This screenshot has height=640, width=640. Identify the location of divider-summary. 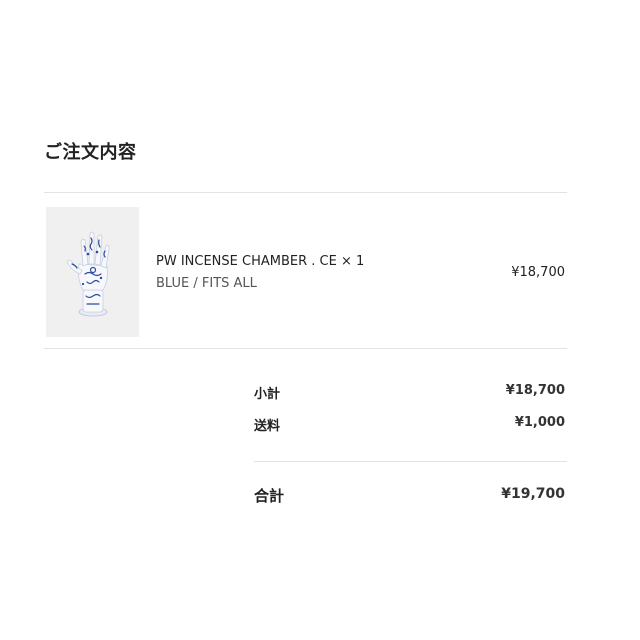
(410, 461).